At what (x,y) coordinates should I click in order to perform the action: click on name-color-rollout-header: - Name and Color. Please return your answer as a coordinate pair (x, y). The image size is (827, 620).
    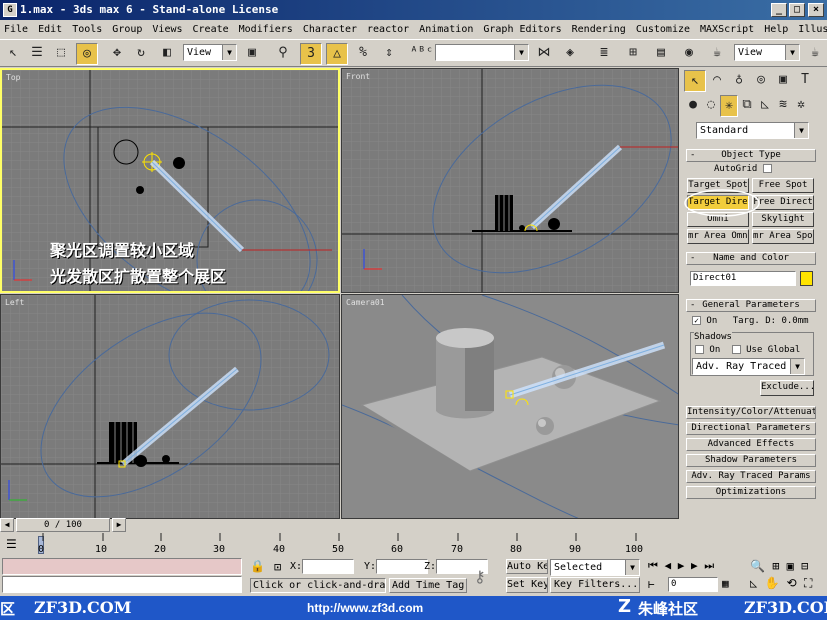
    Looking at the image, I should click on (751, 258).